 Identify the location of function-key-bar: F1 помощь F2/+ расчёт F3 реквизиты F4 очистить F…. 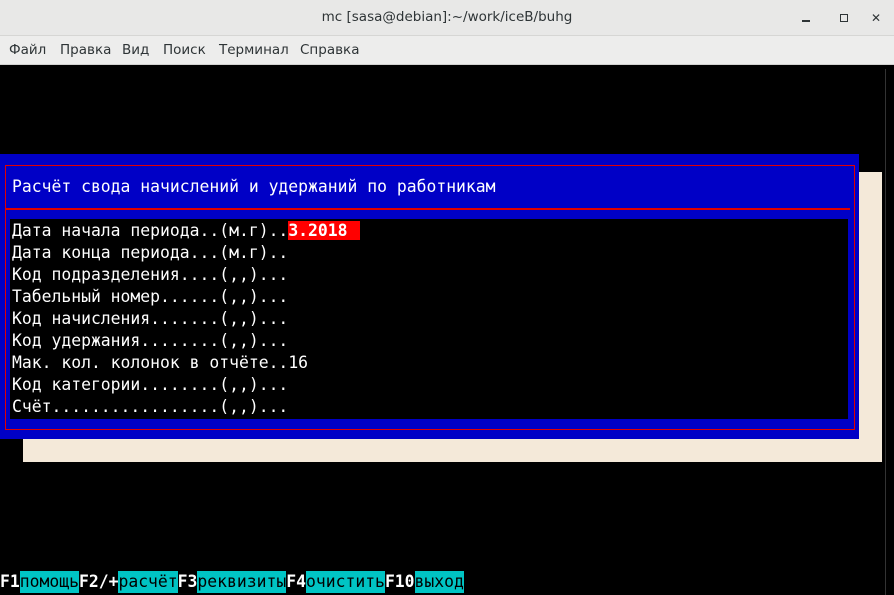
(232, 582).